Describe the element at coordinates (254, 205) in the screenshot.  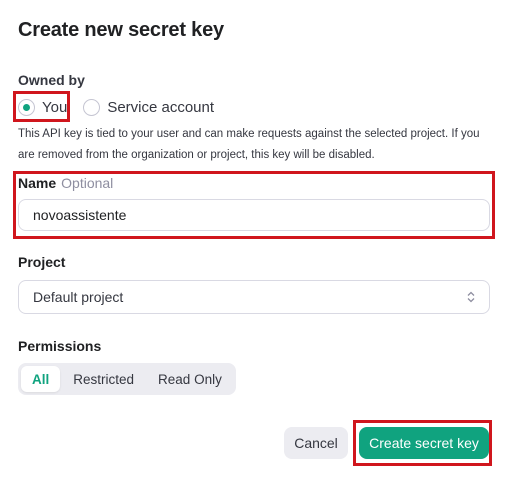
I see `highlight-name-field` at that location.